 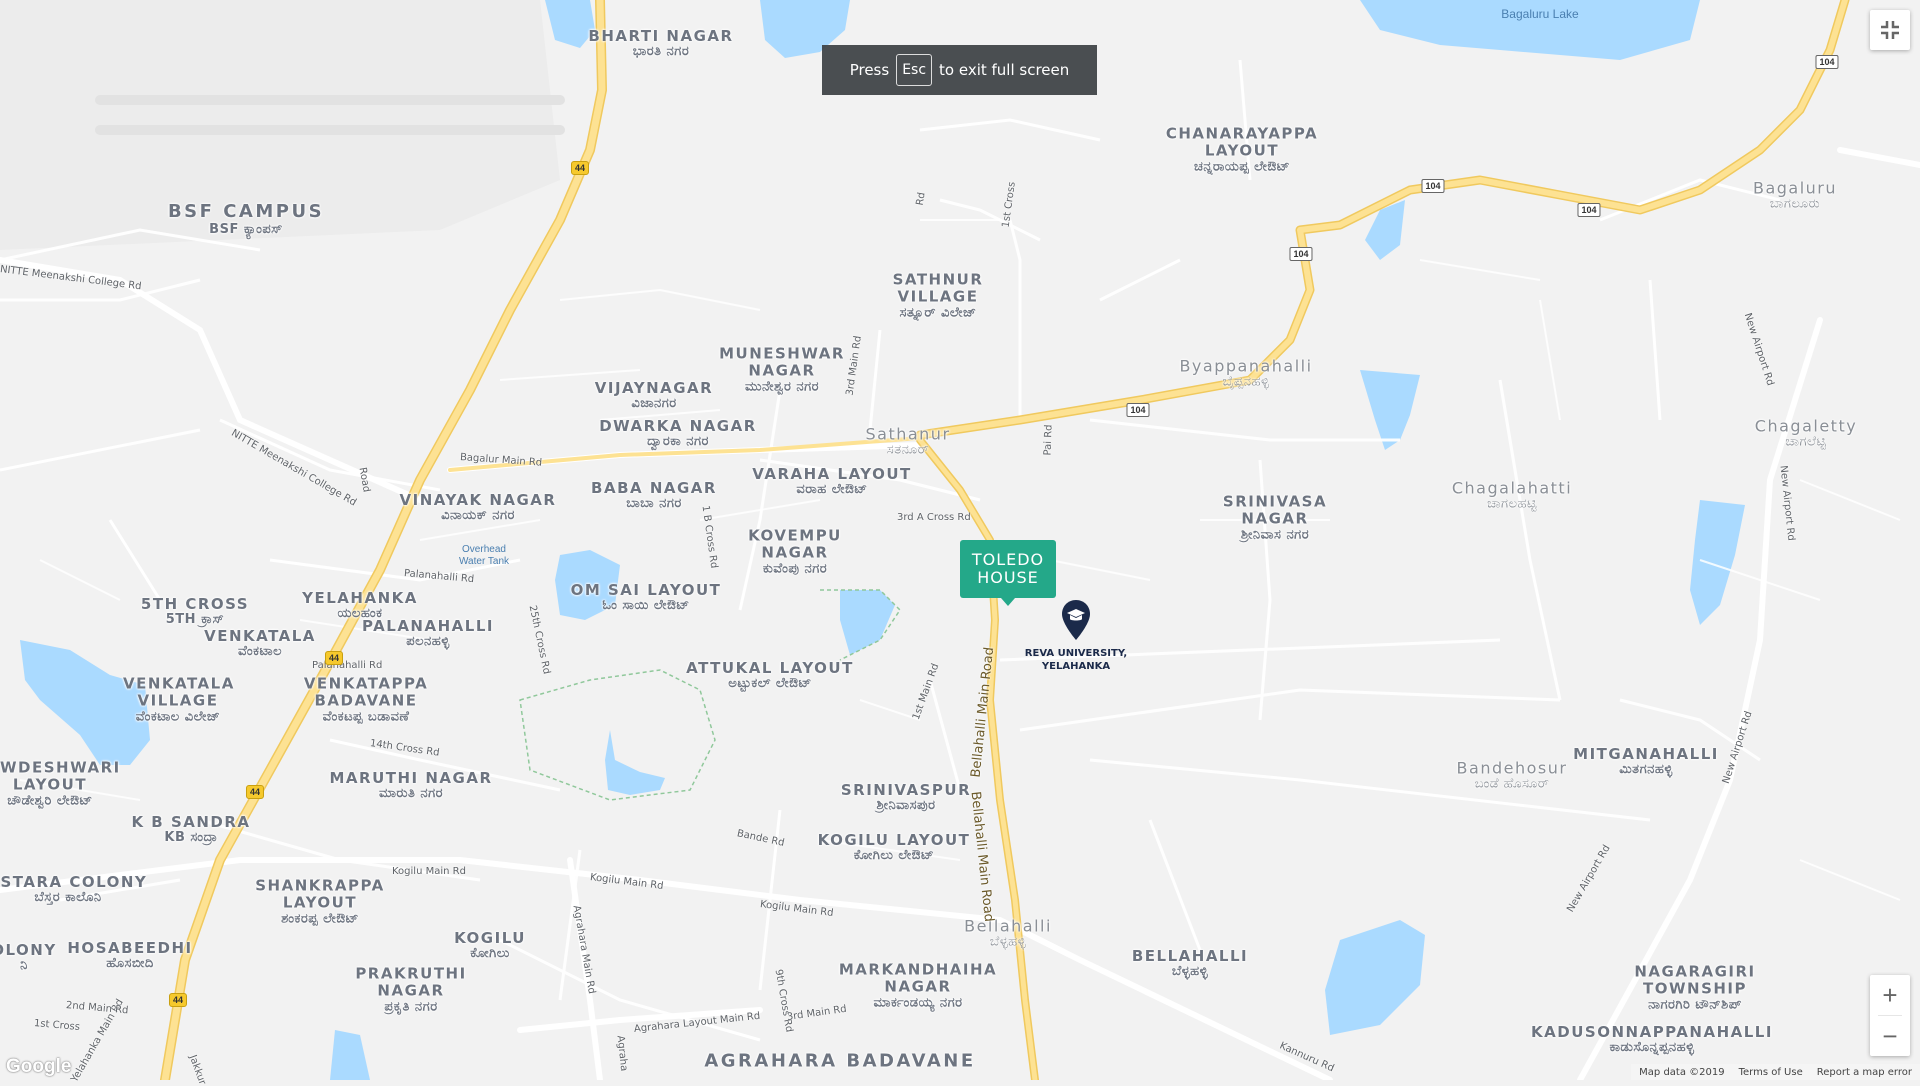 What do you see at coordinates (1695, 987) in the screenshot?
I see `place-label: NAGARAGIRI TOWNSHIP ನಾಗರಗಿರಿ ಟೌನ್‌ಶಿಪ್` at bounding box center [1695, 987].